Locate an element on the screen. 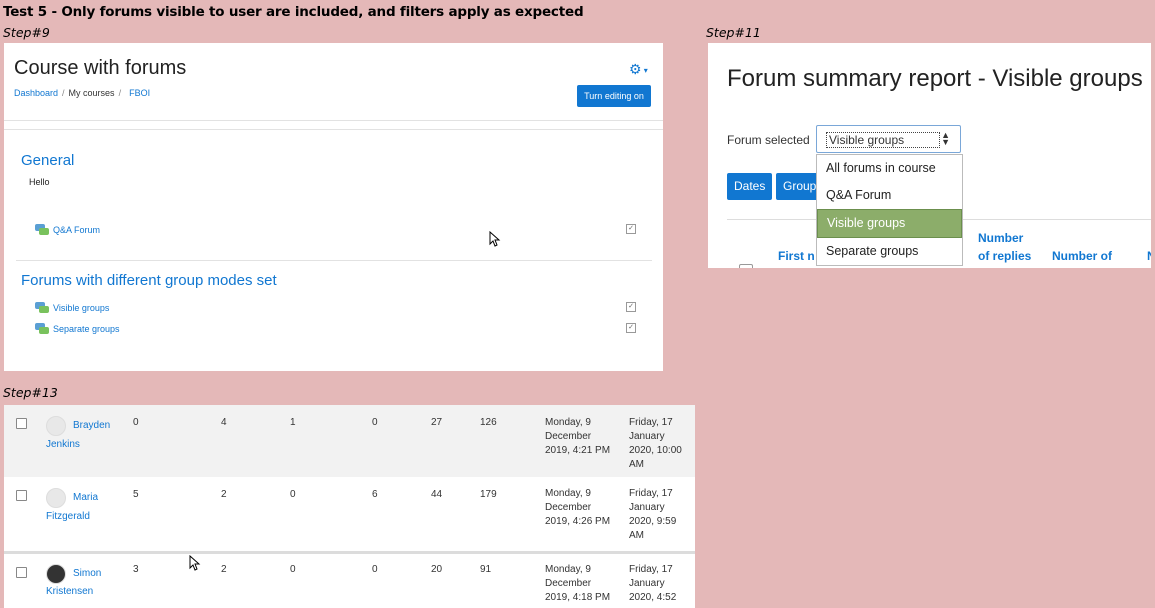 Image resolution: width=1155 pixels, height=608 pixels. column-header-number-of: Number of is located at coordinates (1082, 256).